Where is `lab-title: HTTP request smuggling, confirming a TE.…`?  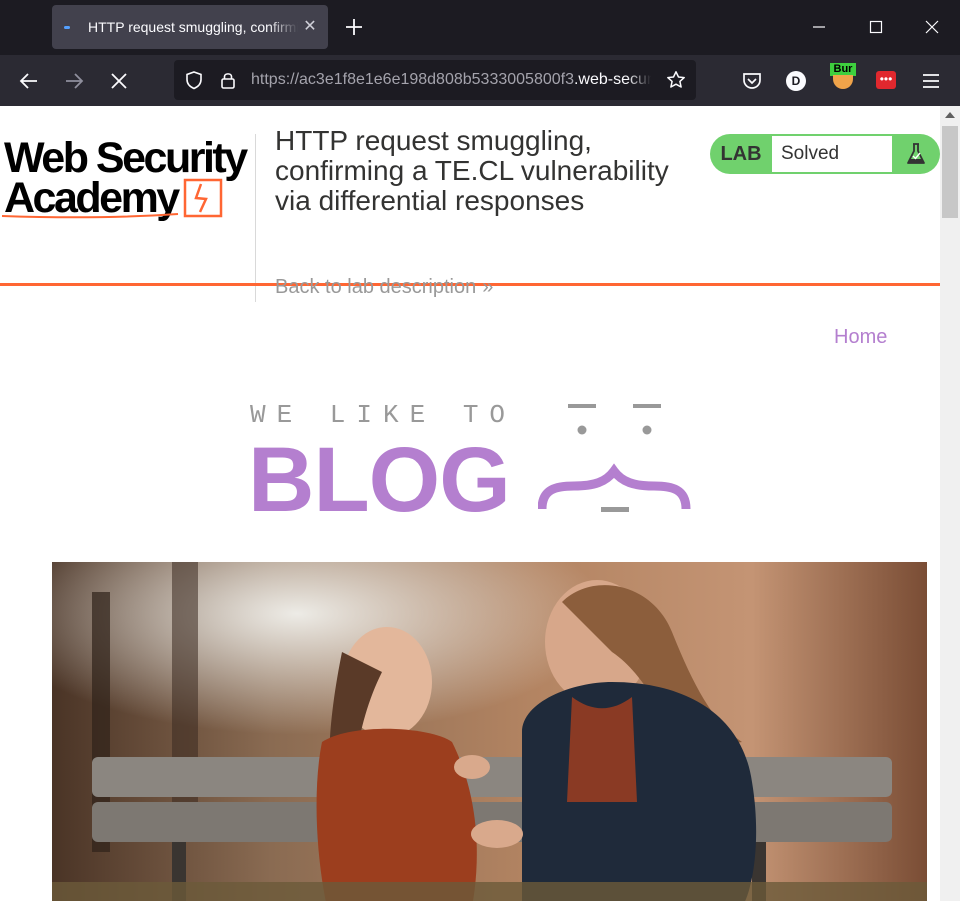 lab-title: HTTP request smuggling, confirming a TE.… is located at coordinates (472, 170).